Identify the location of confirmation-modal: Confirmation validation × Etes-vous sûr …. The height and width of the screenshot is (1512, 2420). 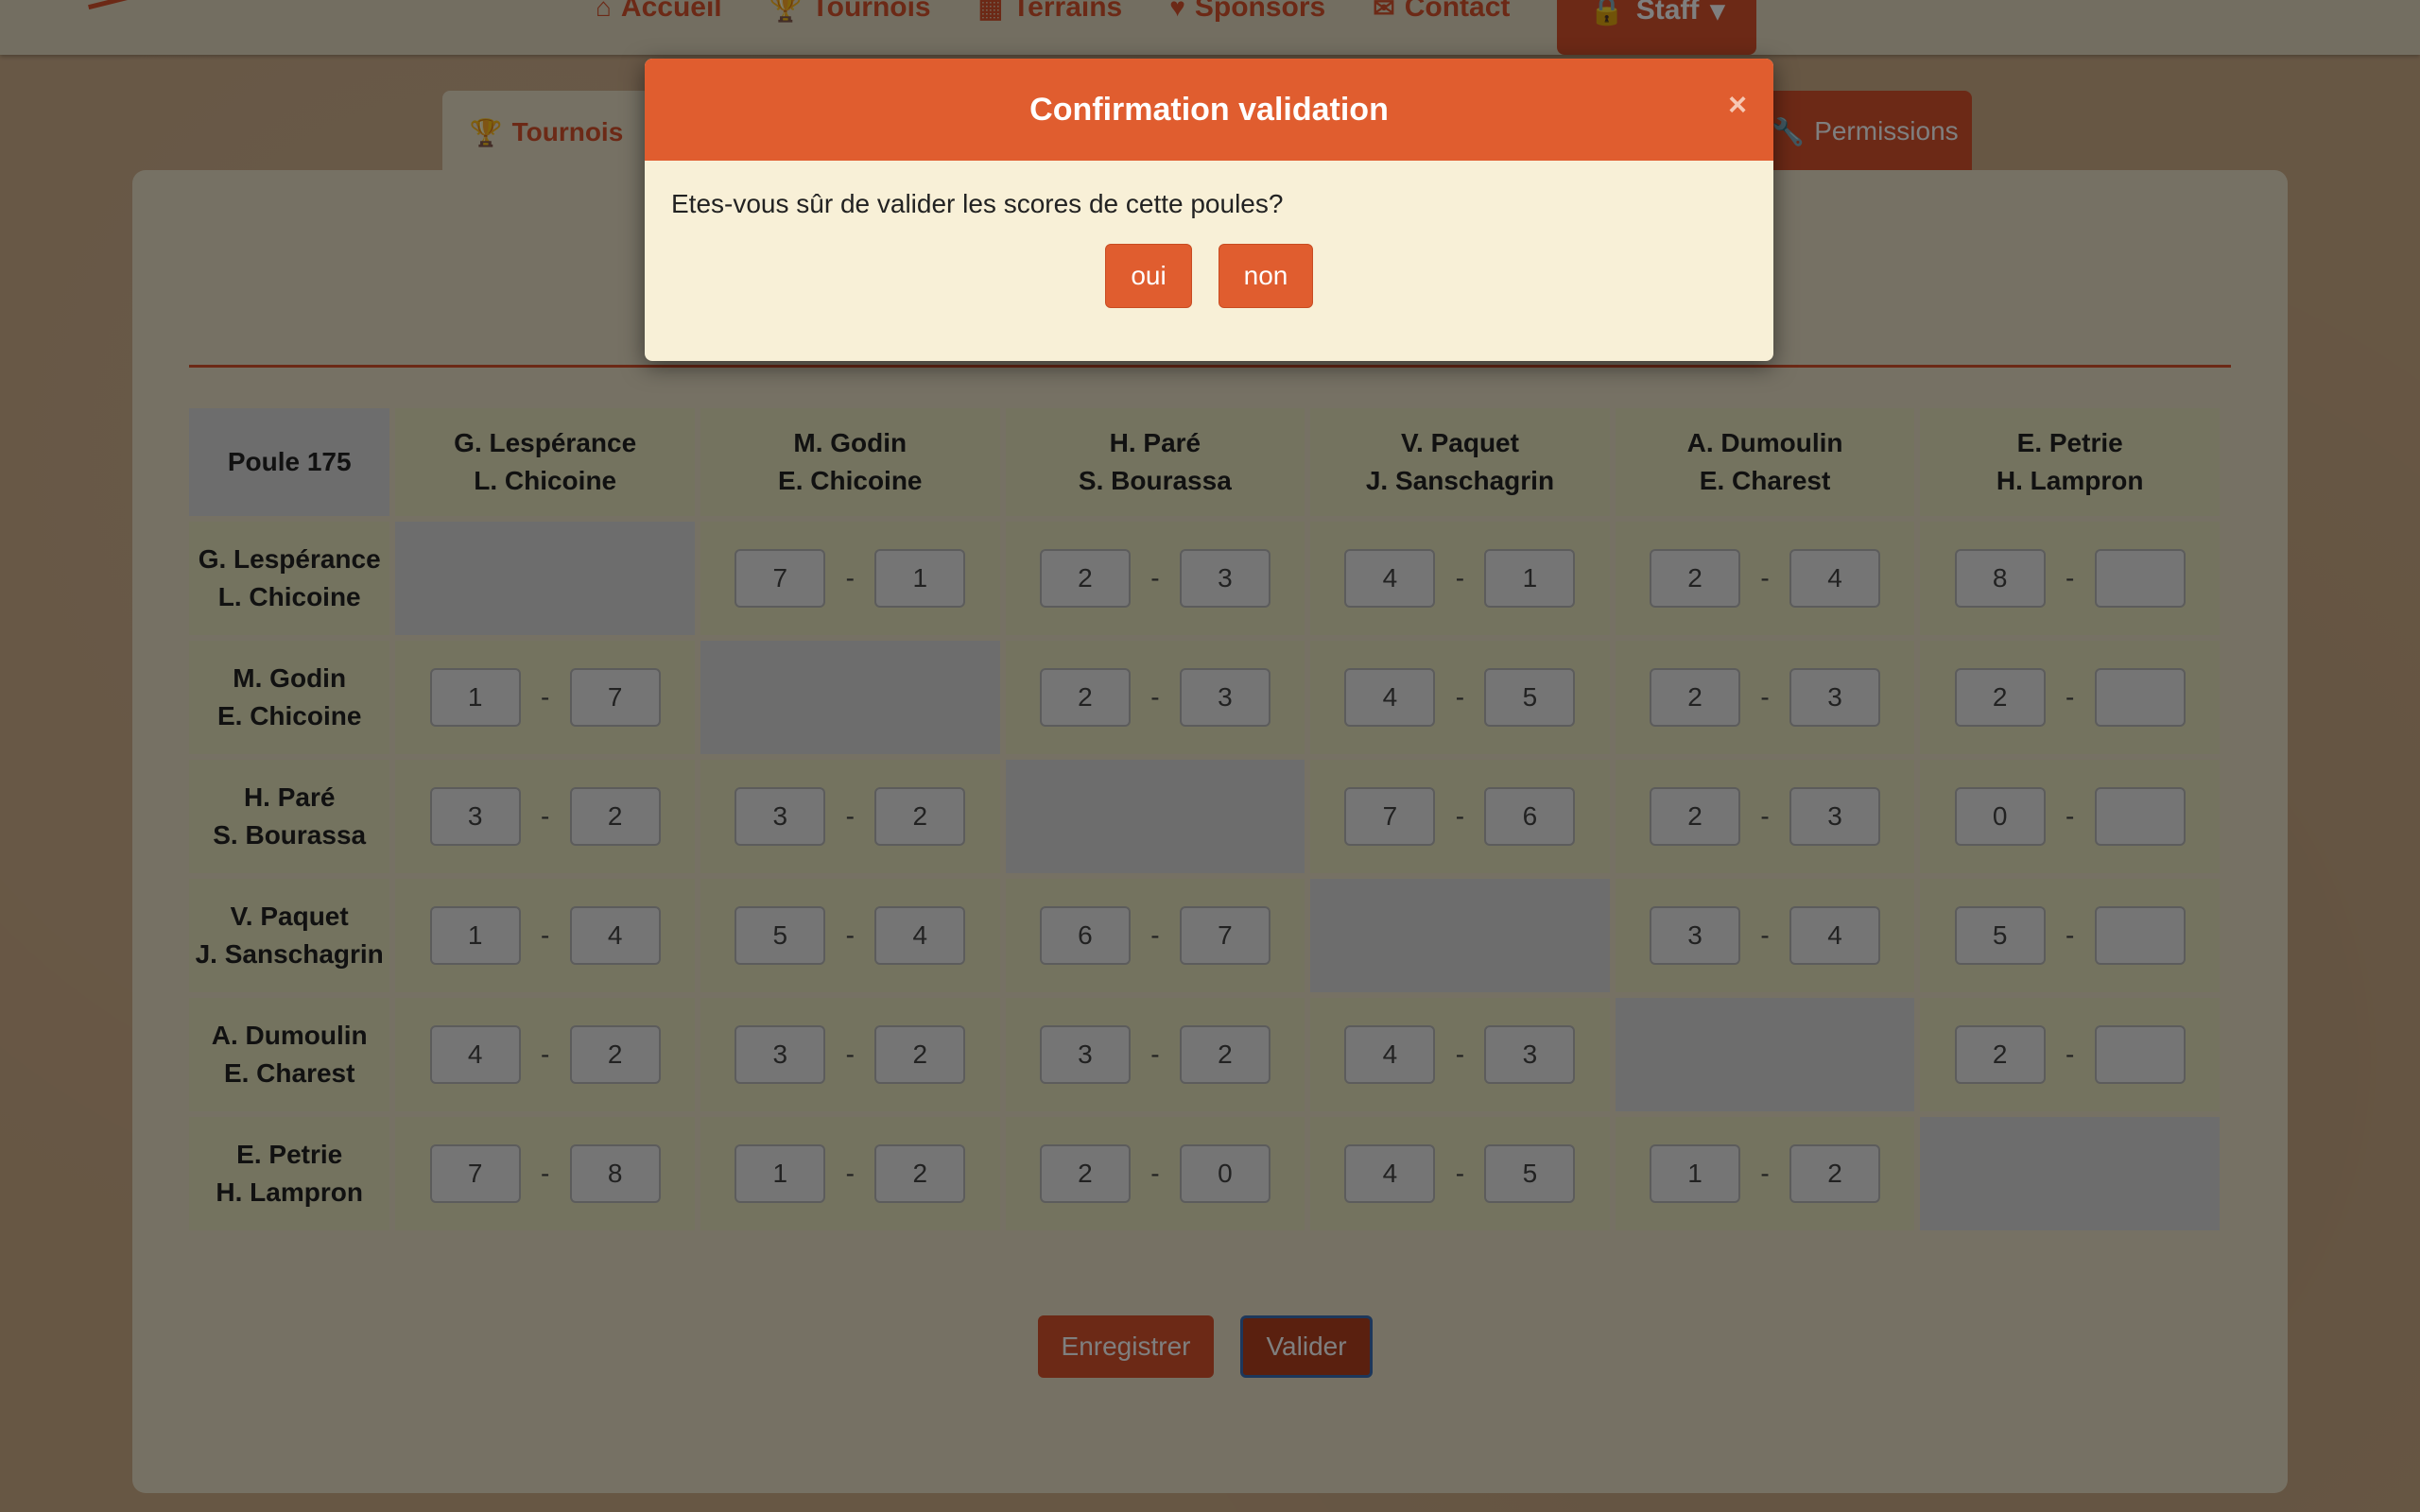
(1209, 210).